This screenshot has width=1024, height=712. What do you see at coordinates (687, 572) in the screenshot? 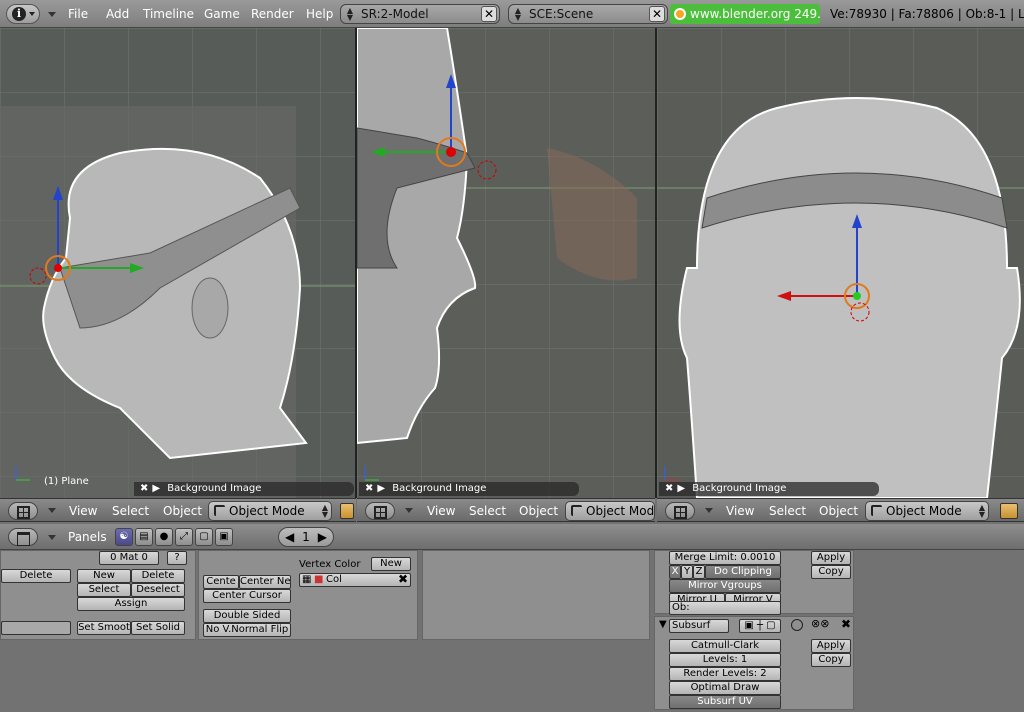
I see `mirror-y-toggle: Y` at bounding box center [687, 572].